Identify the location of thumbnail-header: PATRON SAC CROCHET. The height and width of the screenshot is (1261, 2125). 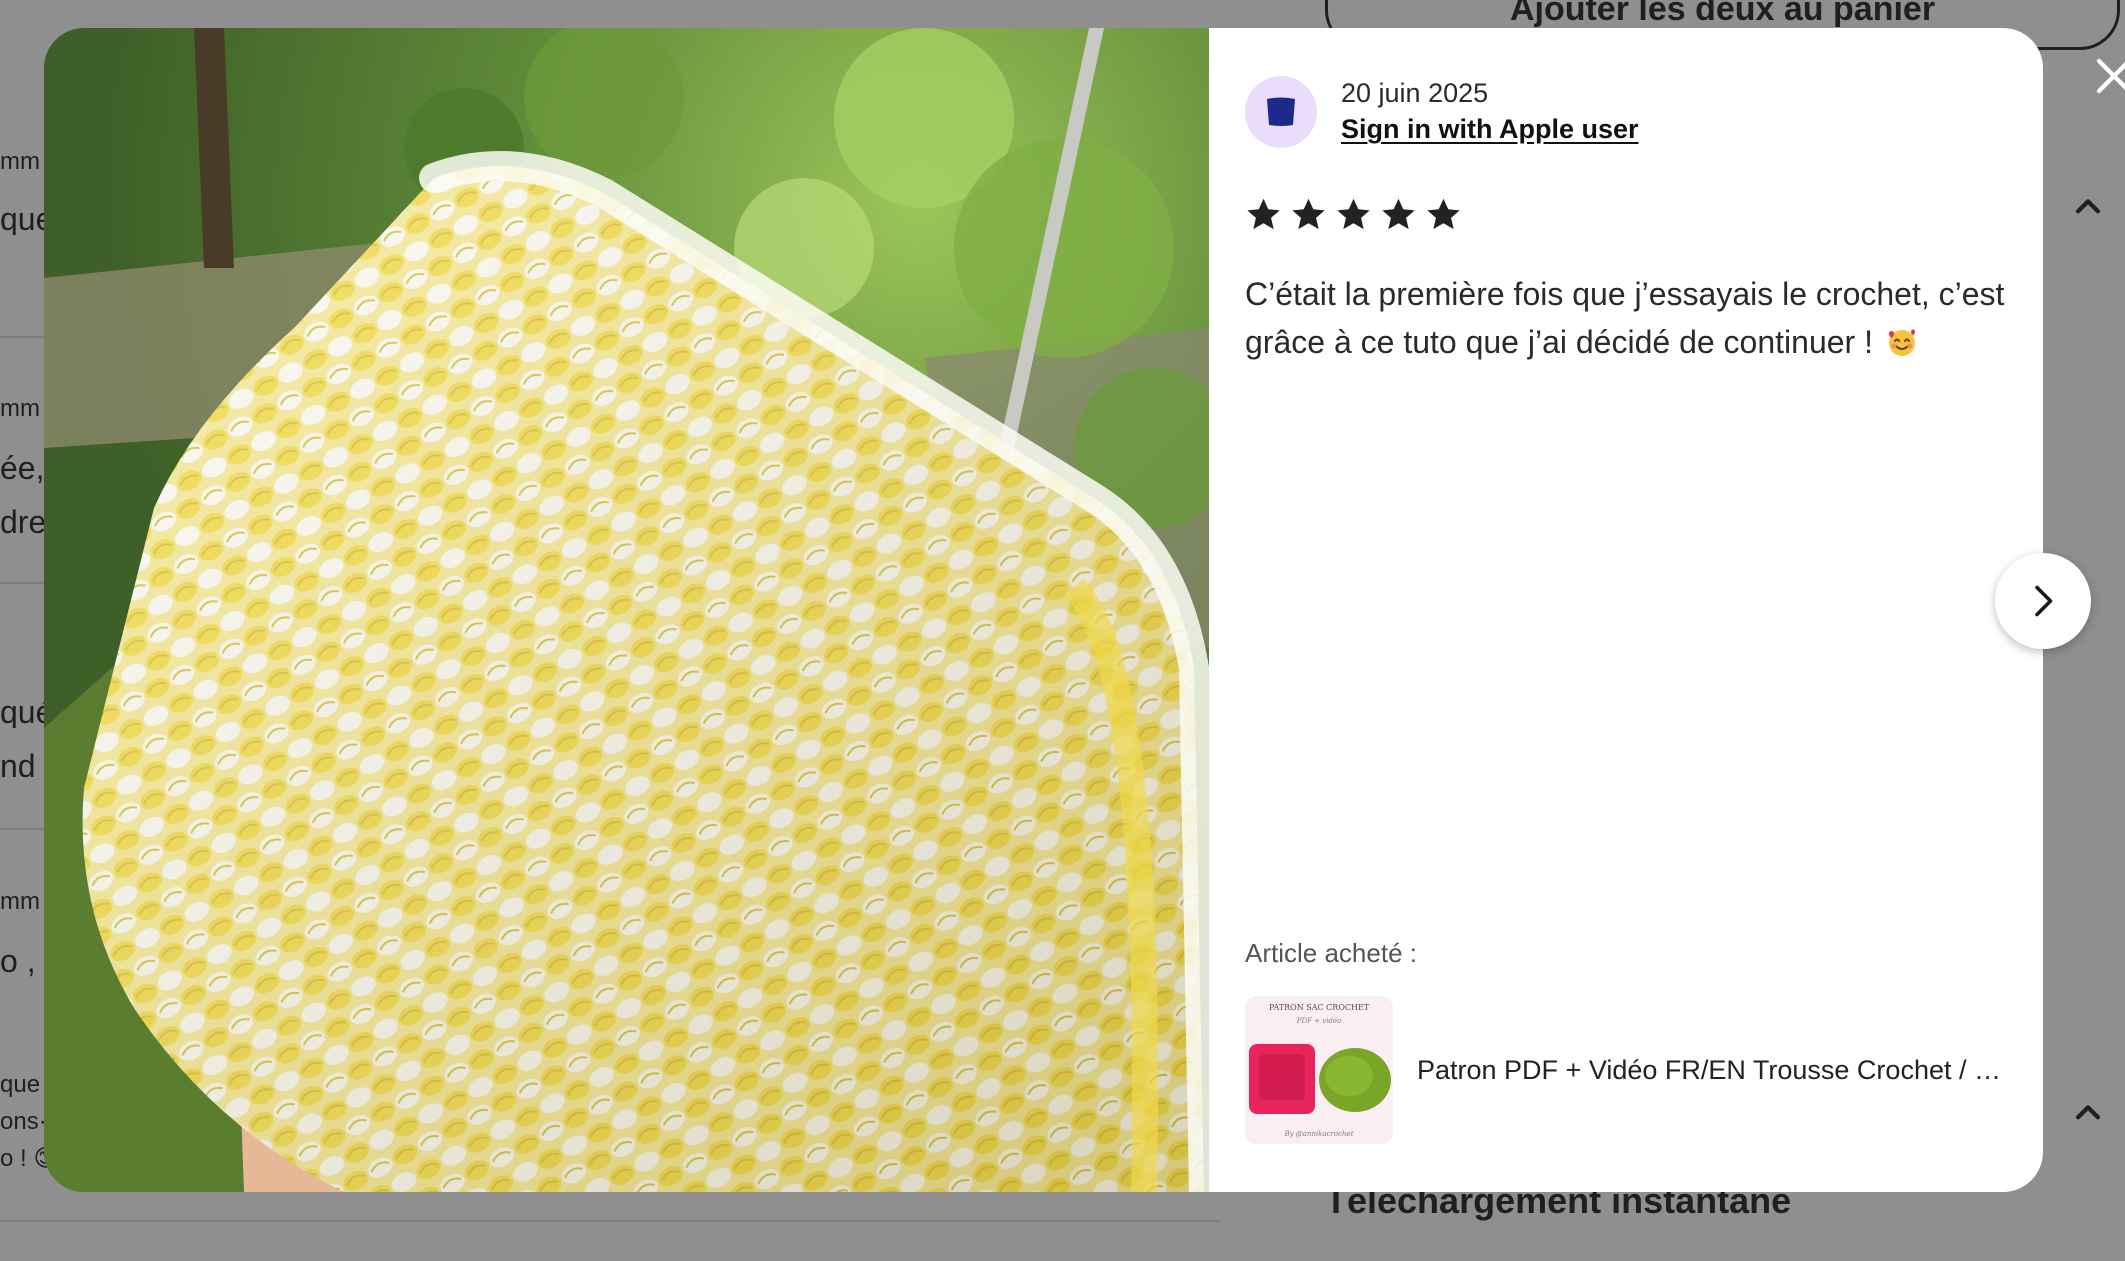
(1319, 1007).